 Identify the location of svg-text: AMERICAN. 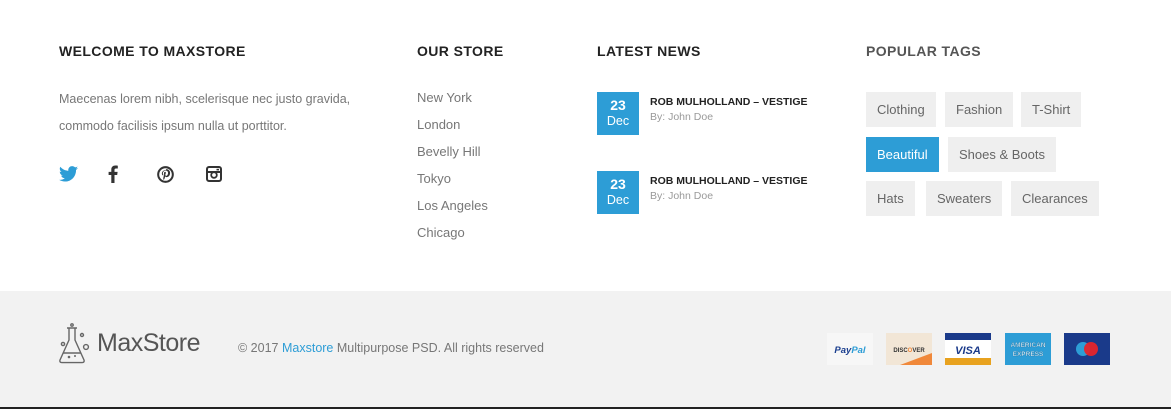
(1027, 345).